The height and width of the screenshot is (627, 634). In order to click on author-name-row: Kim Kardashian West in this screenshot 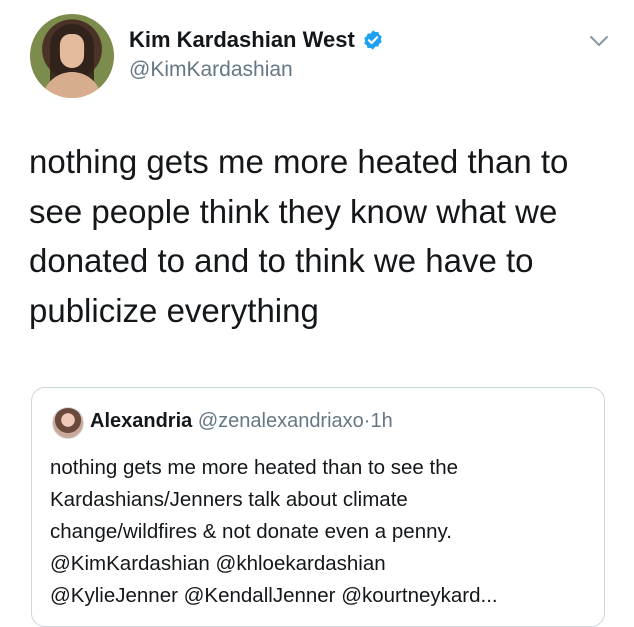, I will do `click(256, 40)`.